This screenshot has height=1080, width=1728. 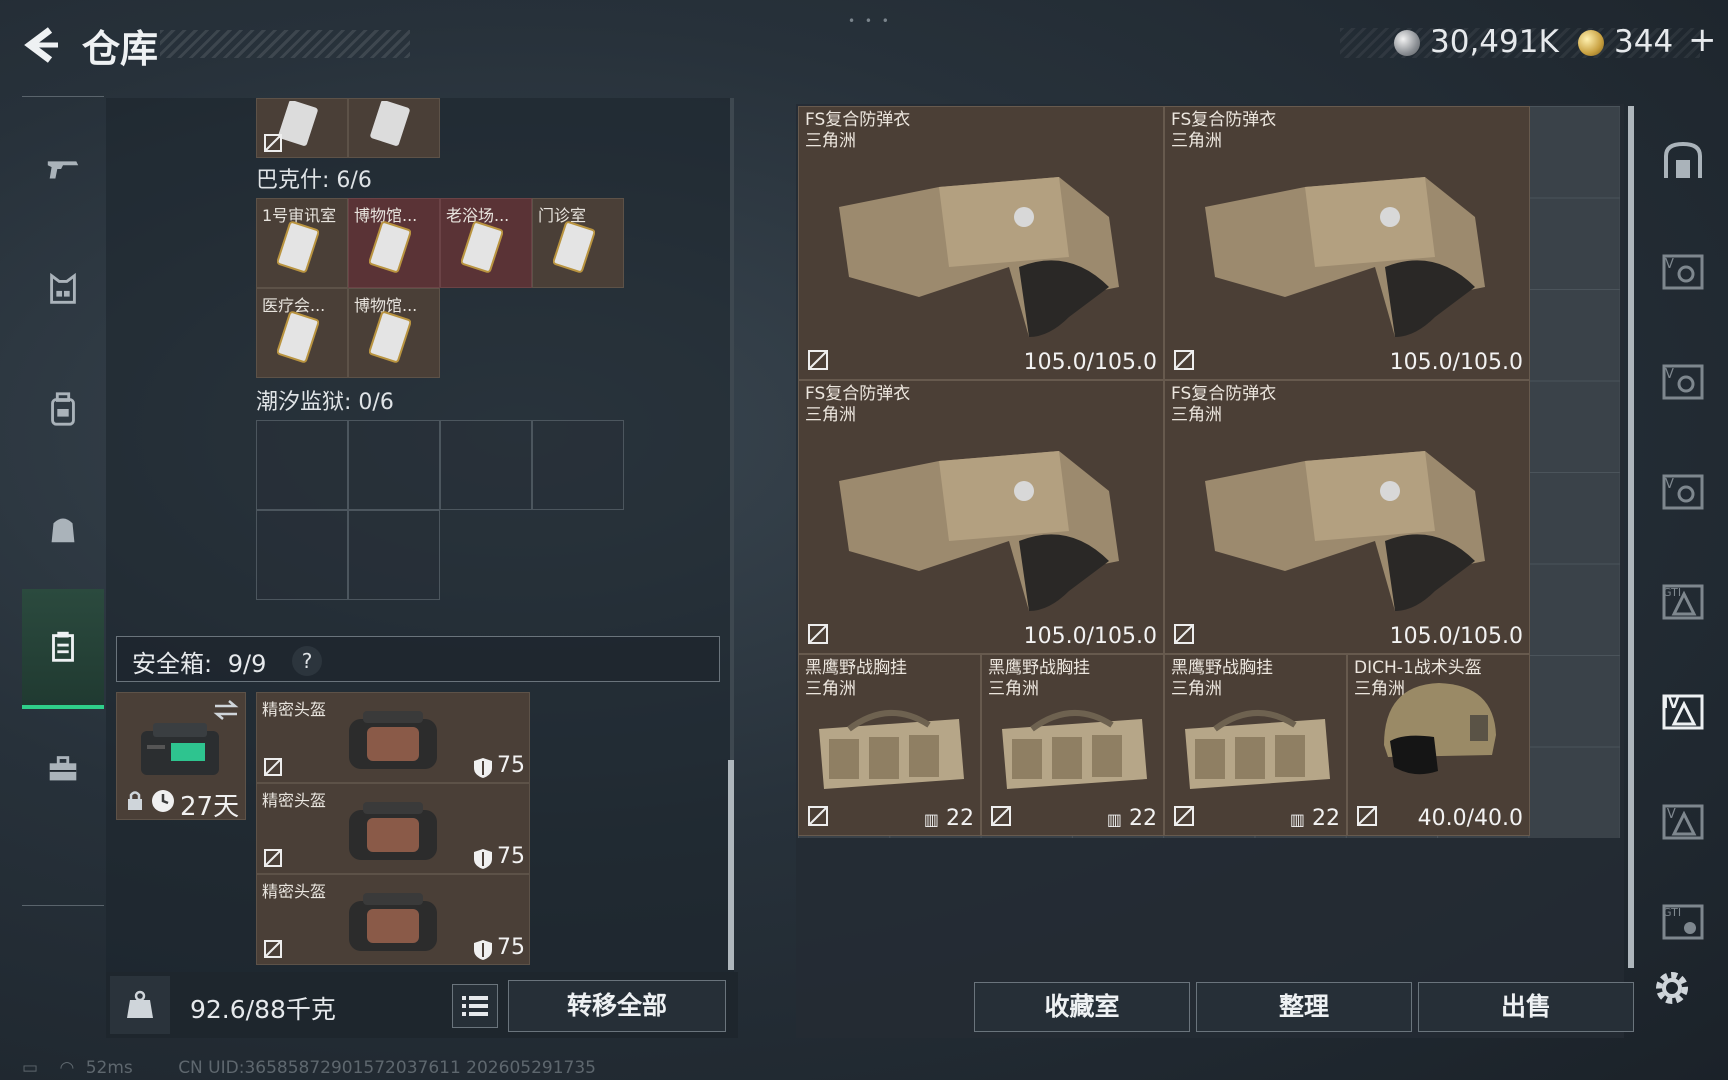 What do you see at coordinates (41, 45) in the screenshot?
I see `back-arrow-icon` at bounding box center [41, 45].